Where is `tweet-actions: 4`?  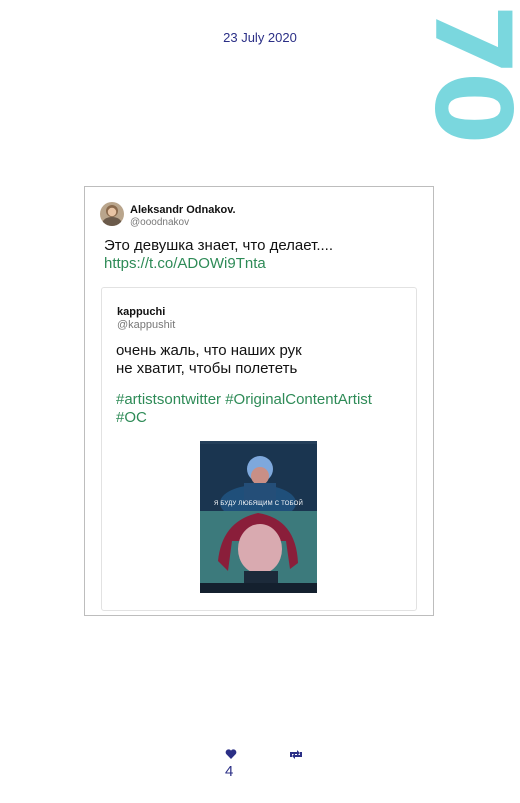 tweet-actions: 4 is located at coordinates (270, 768).